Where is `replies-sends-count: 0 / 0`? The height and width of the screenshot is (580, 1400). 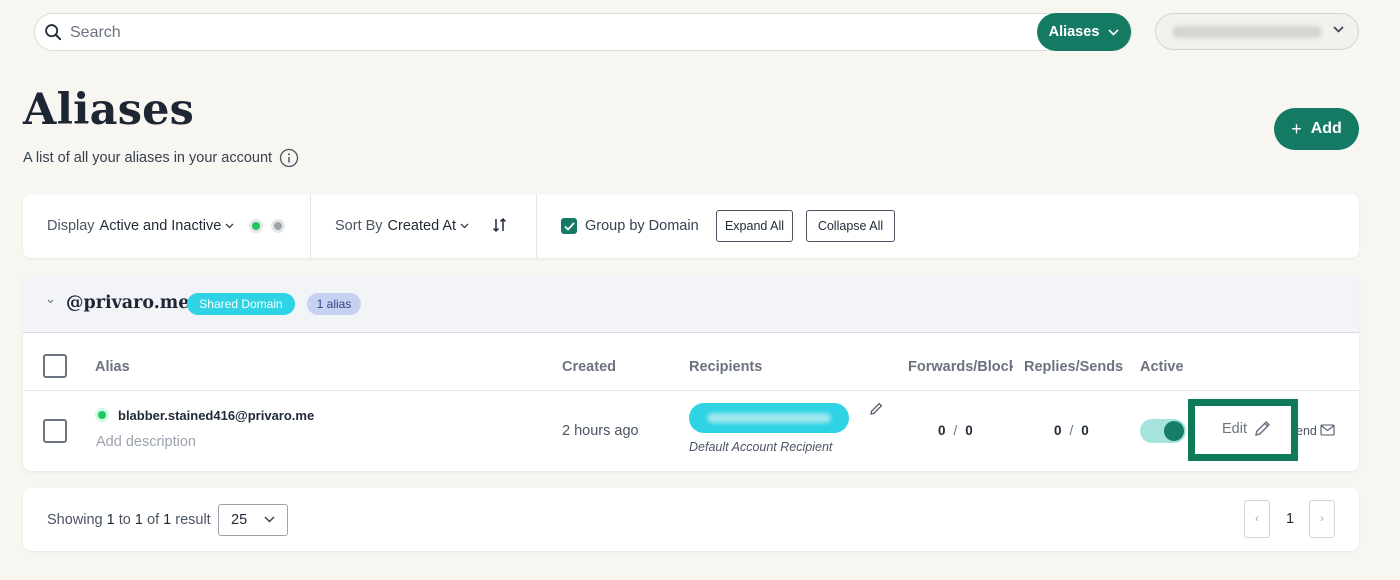
replies-sends-count: 0 / 0 is located at coordinates (1071, 430).